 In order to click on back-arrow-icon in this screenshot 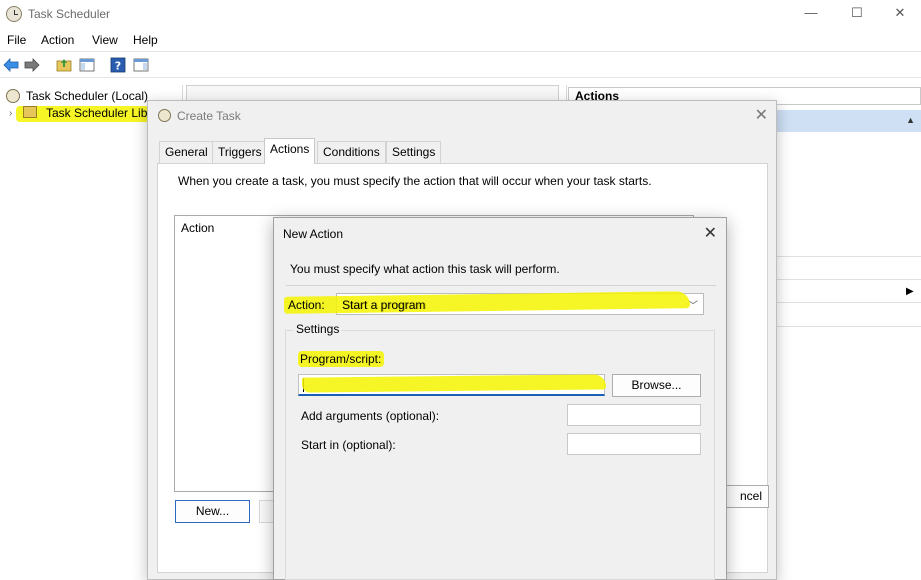, I will do `click(11, 65)`.